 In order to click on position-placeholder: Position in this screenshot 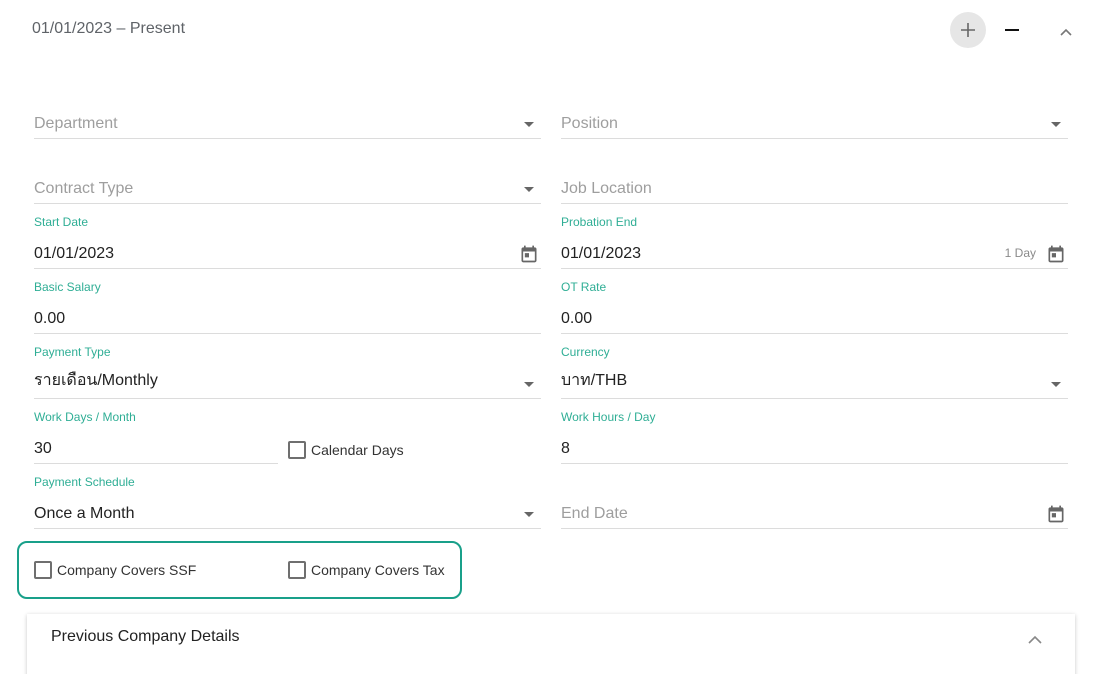, I will do `click(589, 123)`.